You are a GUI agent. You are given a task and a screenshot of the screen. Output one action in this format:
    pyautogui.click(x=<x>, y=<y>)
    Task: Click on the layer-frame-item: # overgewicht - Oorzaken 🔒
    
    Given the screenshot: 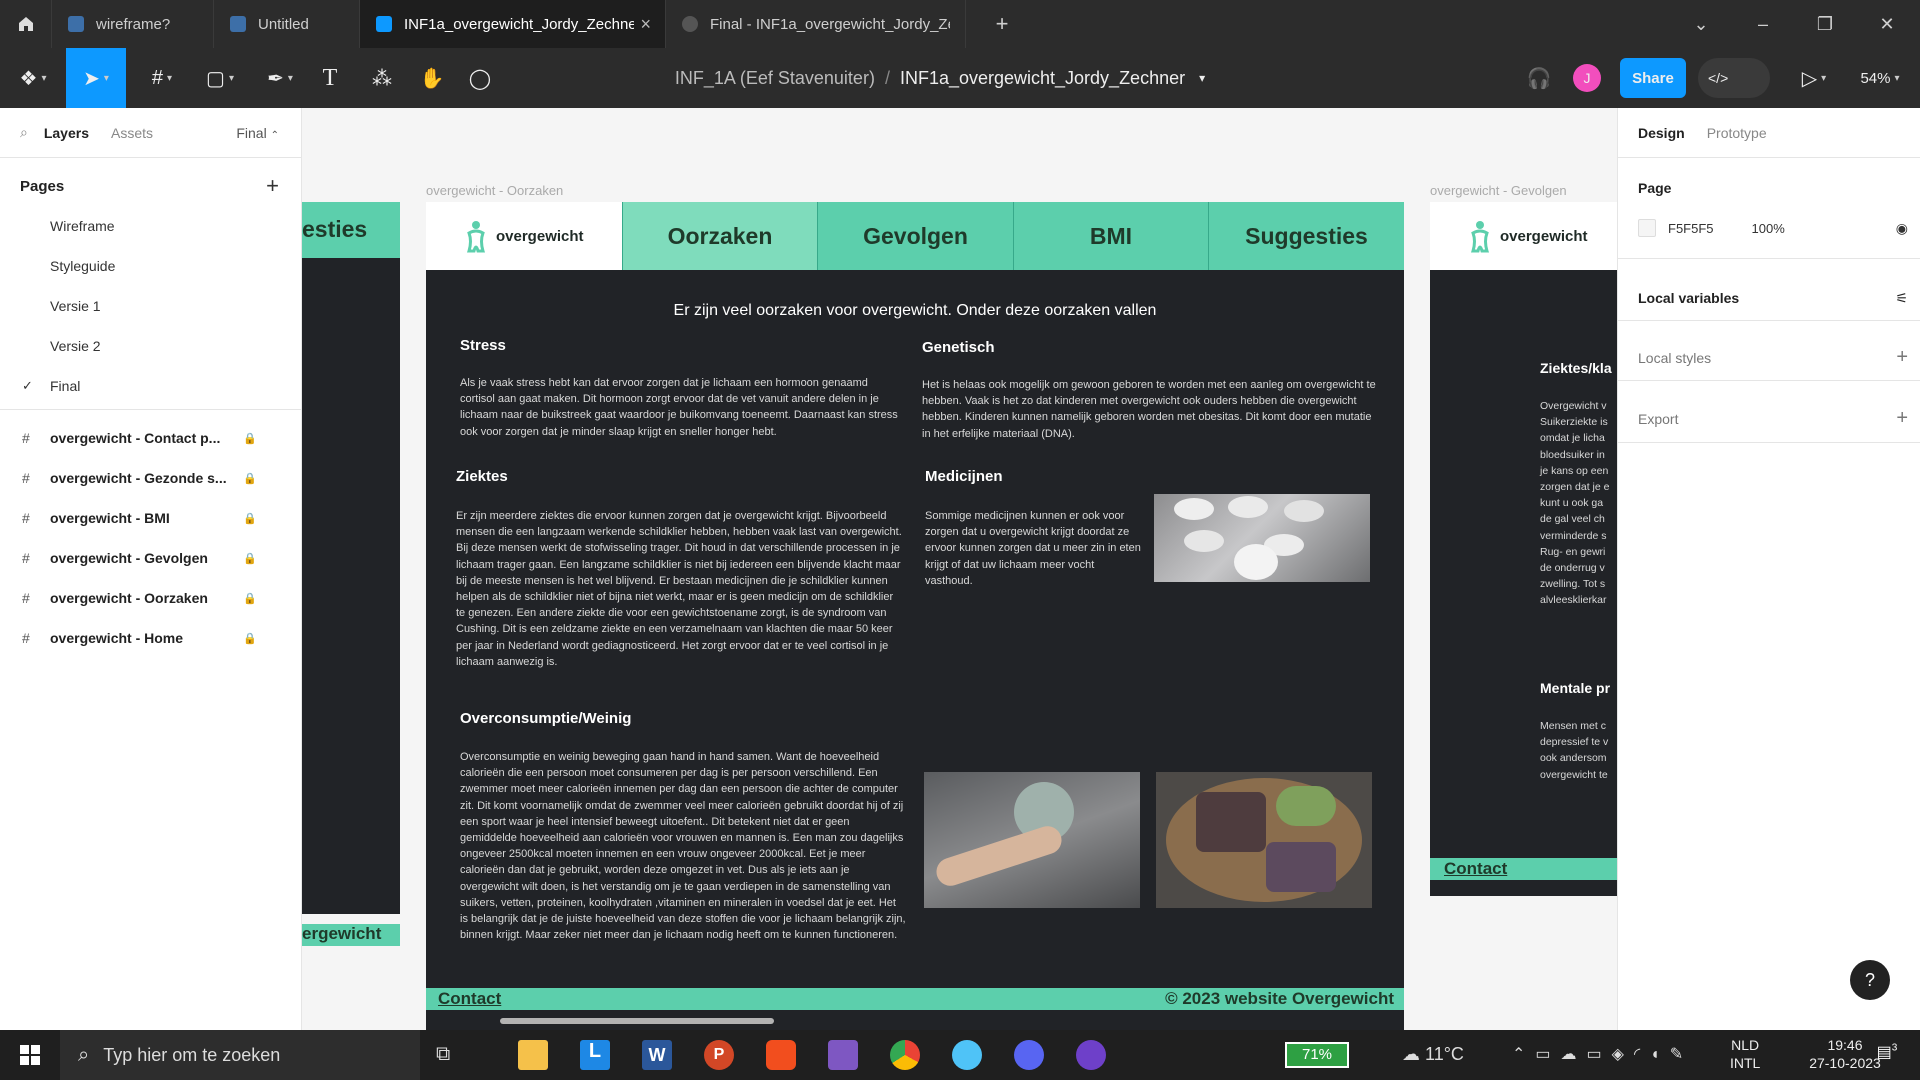 What is the action you would take?
    pyautogui.click(x=150, y=598)
    